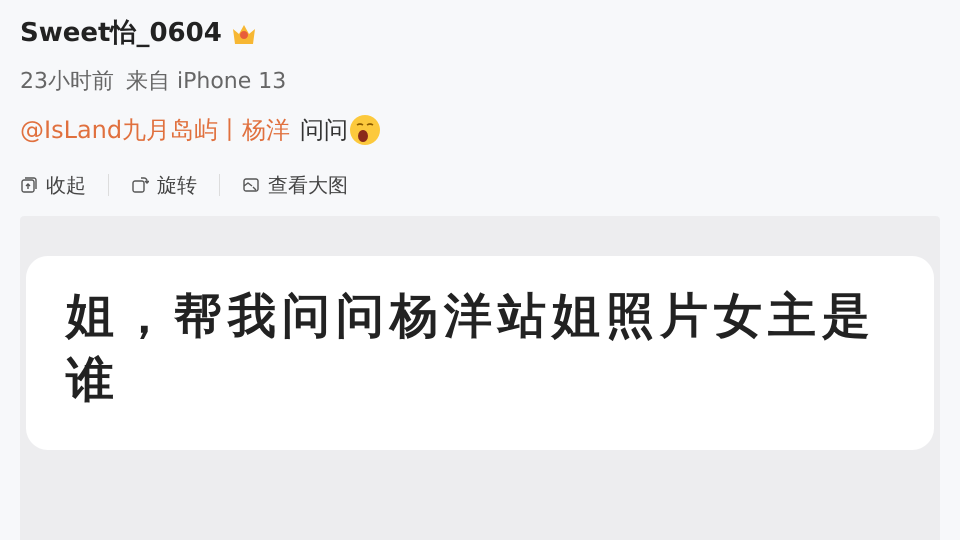 The height and width of the screenshot is (540, 960). What do you see at coordinates (324, 130) in the screenshot?
I see `post-text: 问问` at bounding box center [324, 130].